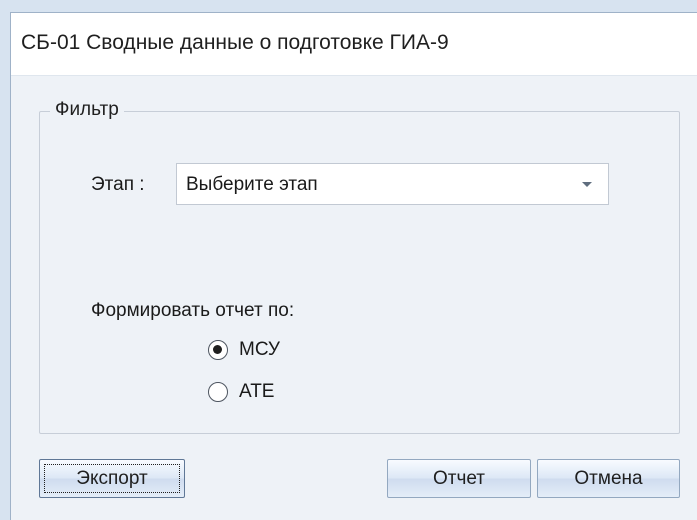  Describe the element at coordinates (193, 310) in the screenshot. I see `report-by-label: Формировать отчет по:` at that location.